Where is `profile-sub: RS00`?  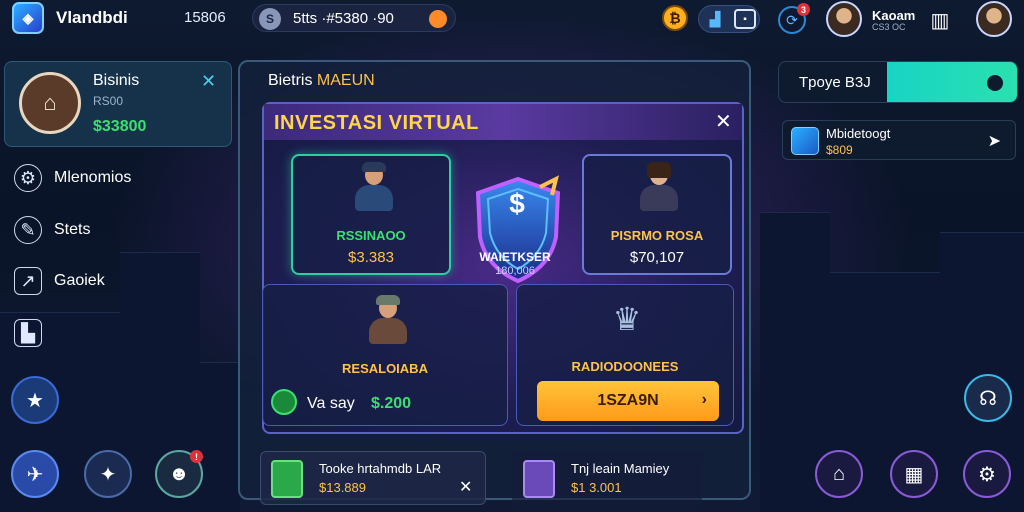
profile-sub: RS00 is located at coordinates (108, 101).